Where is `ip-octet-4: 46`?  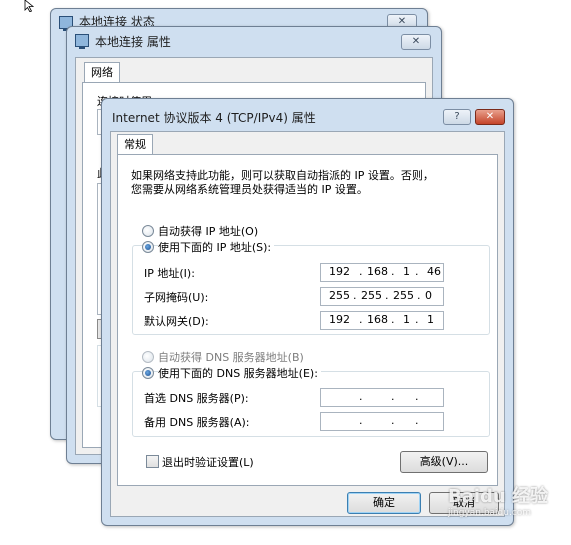 ip-octet-4: 46 is located at coordinates (434, 271).